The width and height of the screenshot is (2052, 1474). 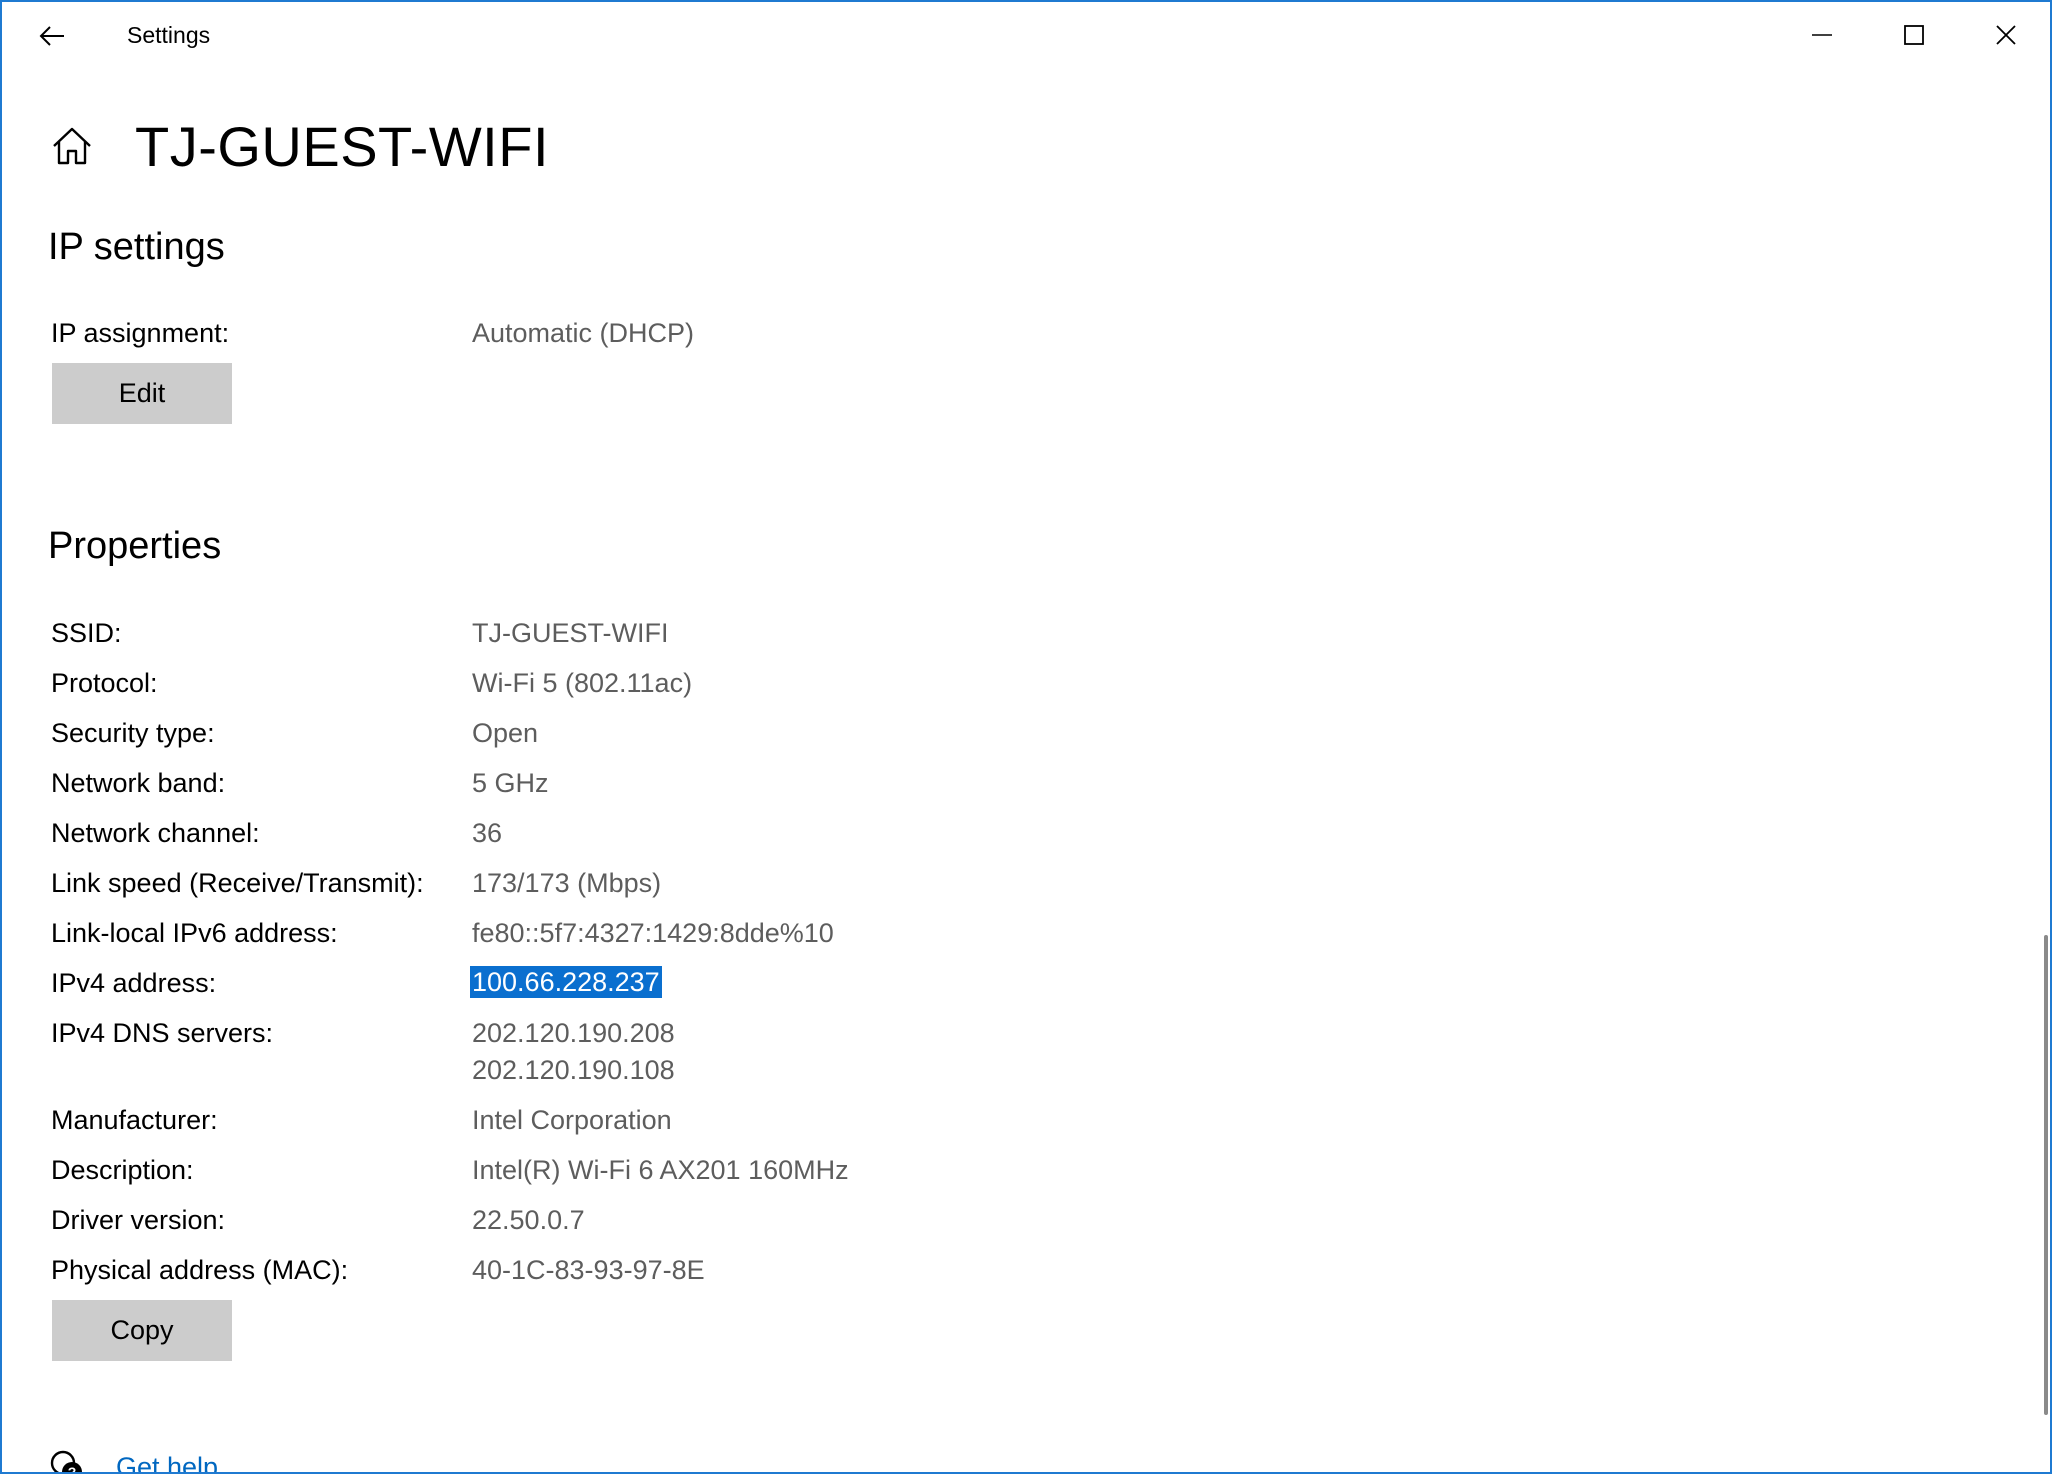 I want to click on ssid-value: TJ-GUEST-WIFI, so click(x=570, y=633).